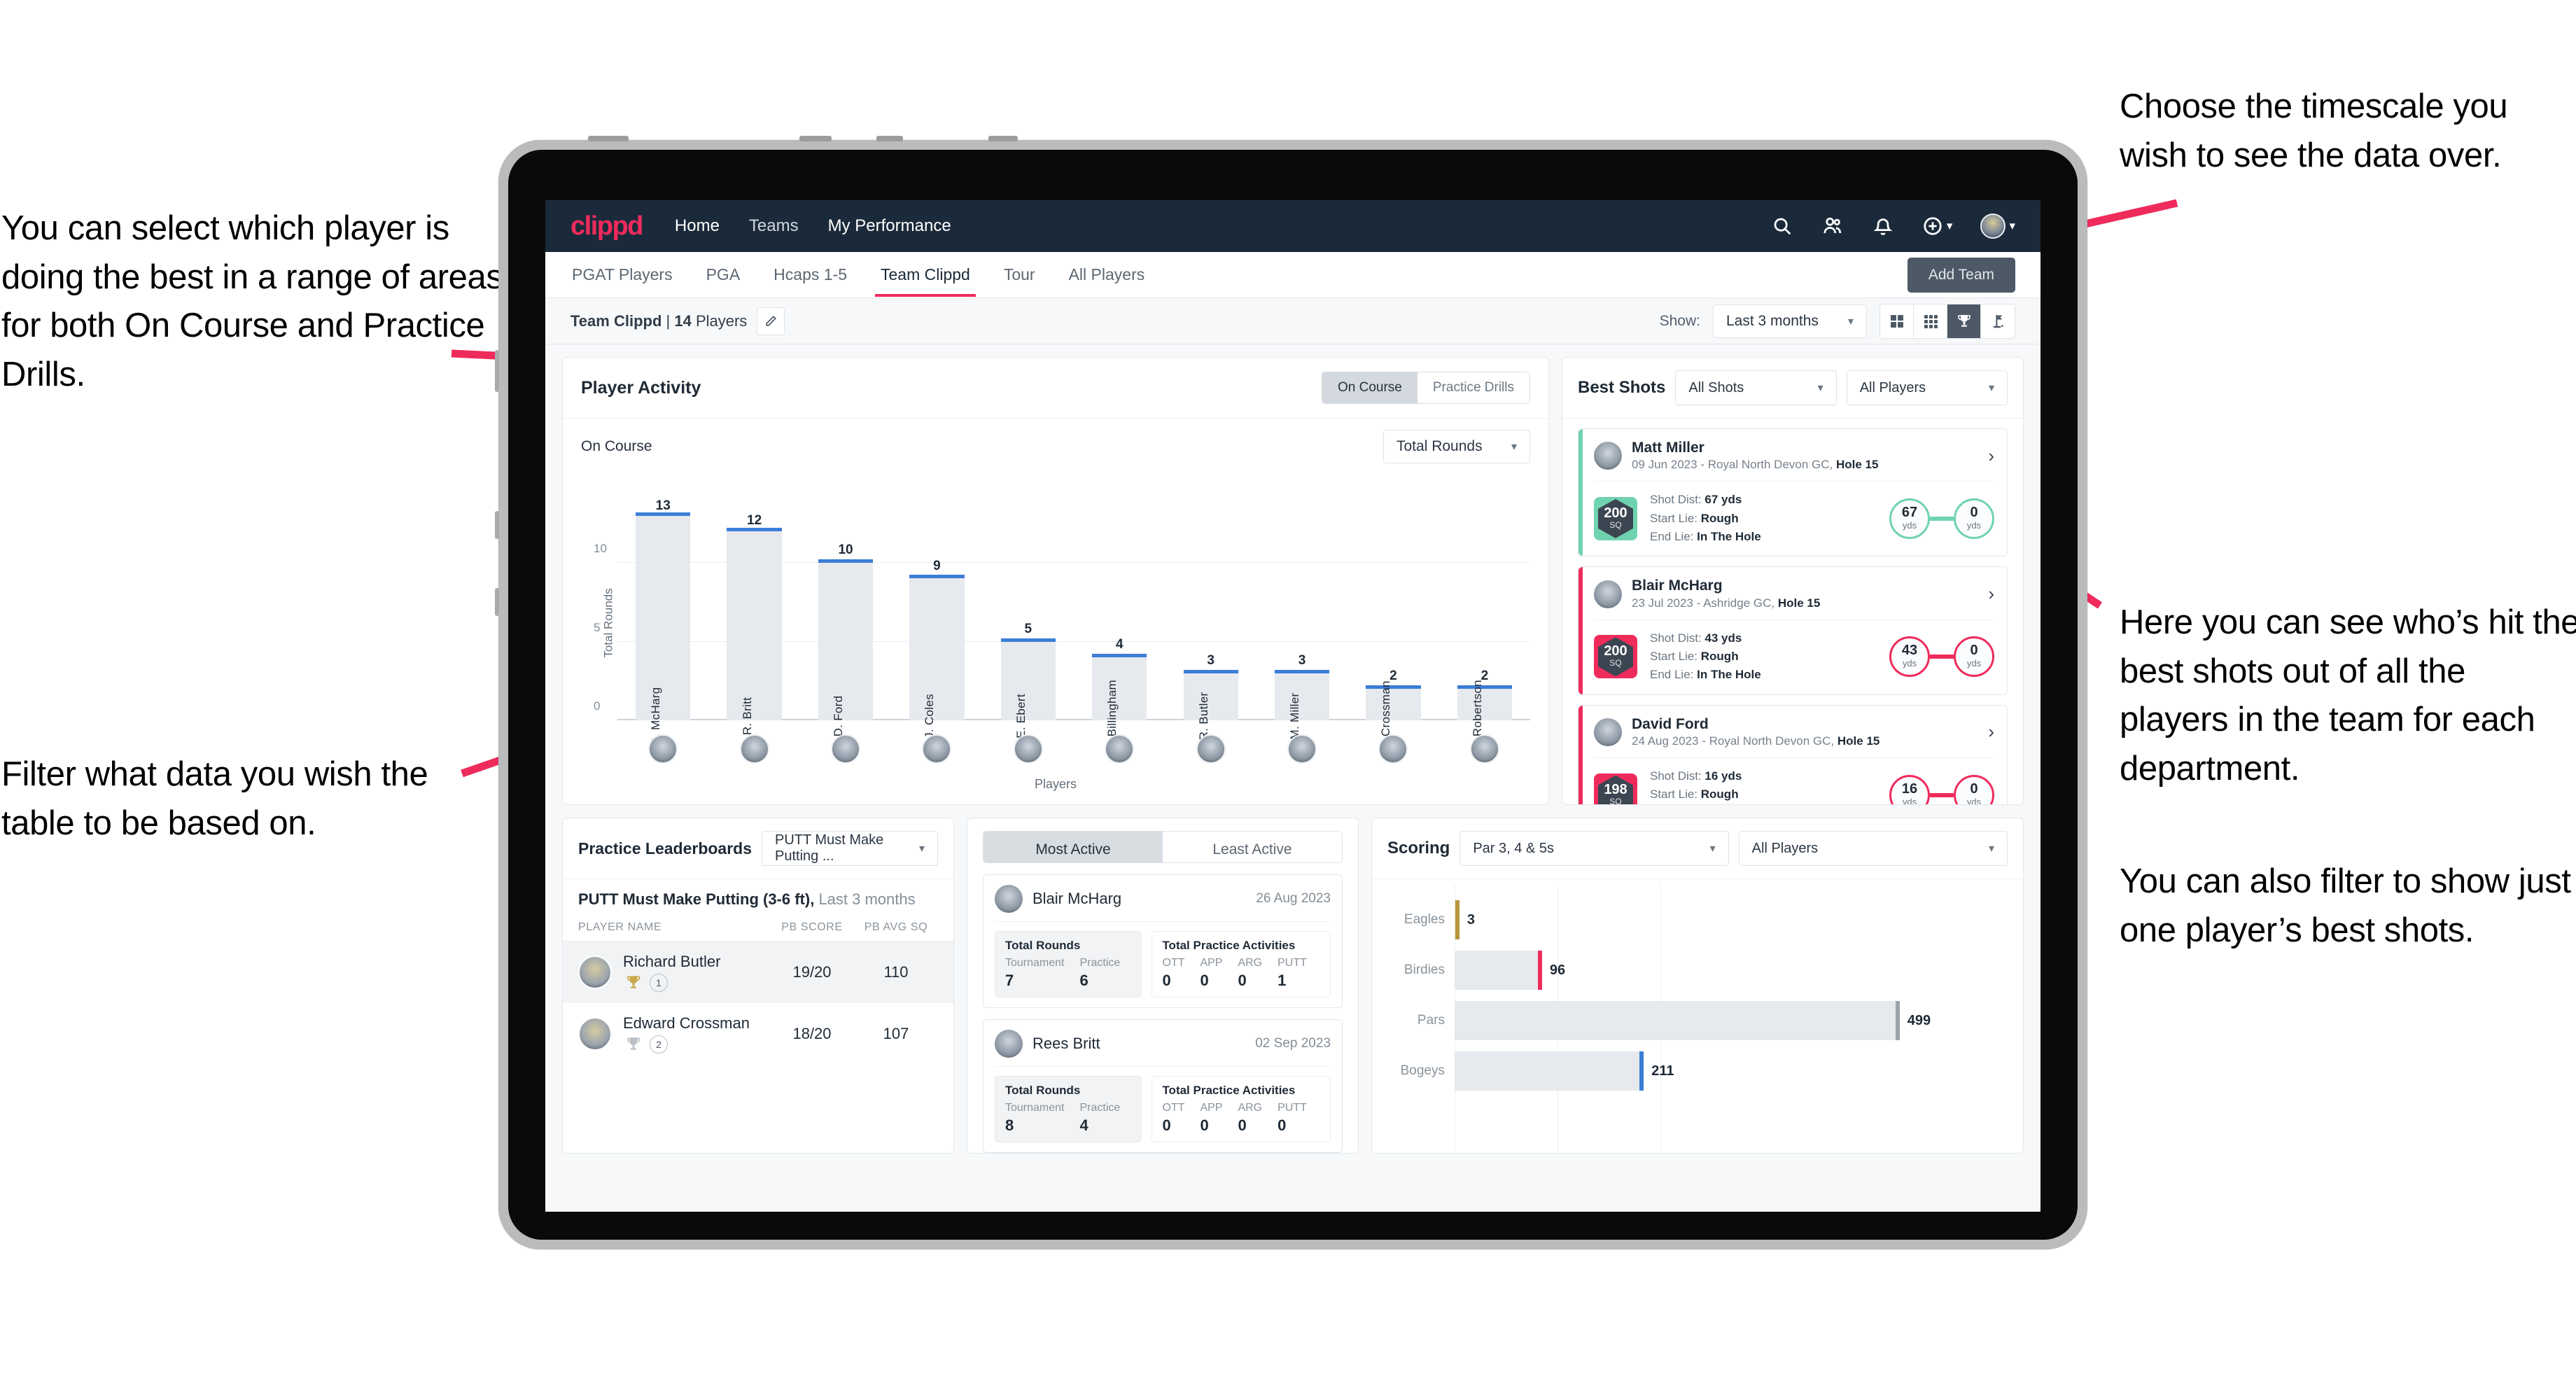 Image resolution: width=2576 pixels, height=1386 pixels. I want to click on total-rounds-values: Tournament 8 Practice 4, so click(1068, 1118).